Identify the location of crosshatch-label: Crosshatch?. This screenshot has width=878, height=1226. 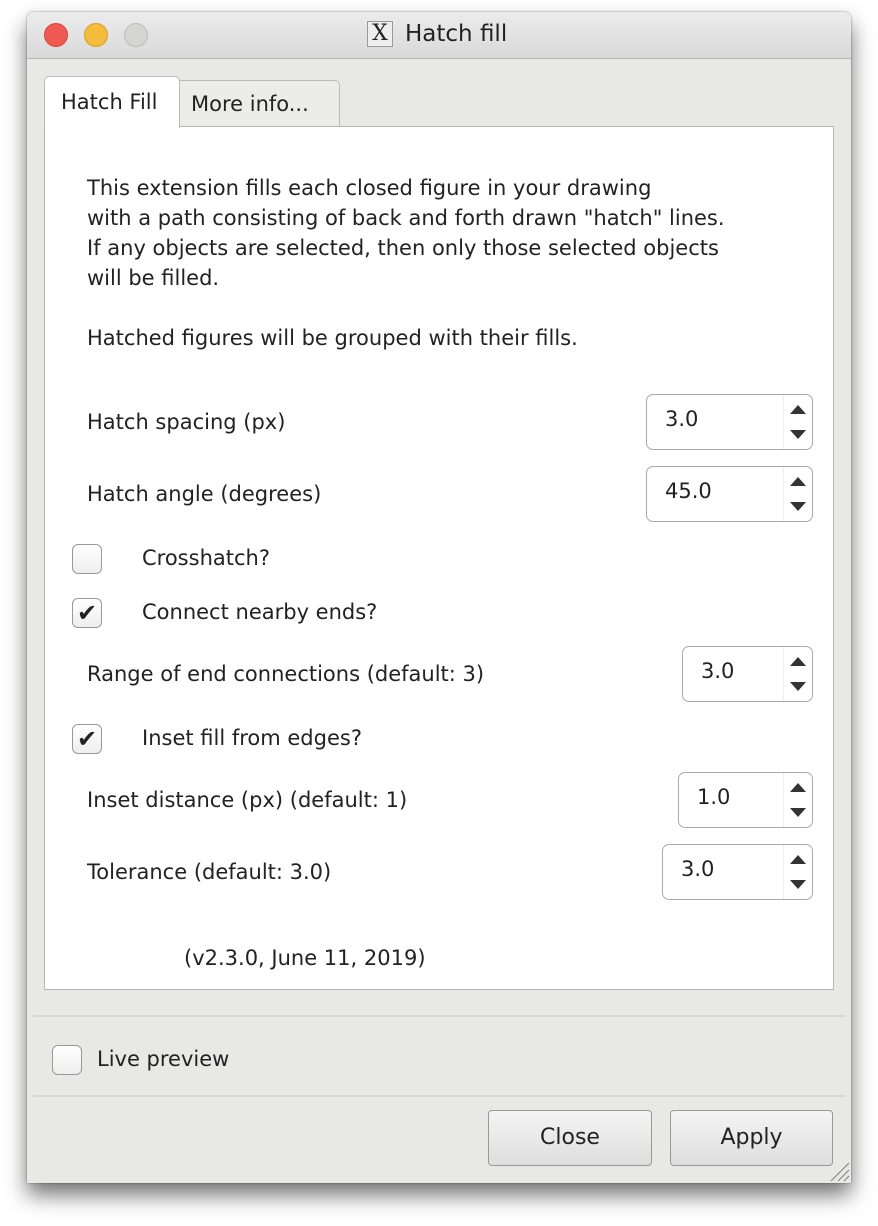
(206, 558).